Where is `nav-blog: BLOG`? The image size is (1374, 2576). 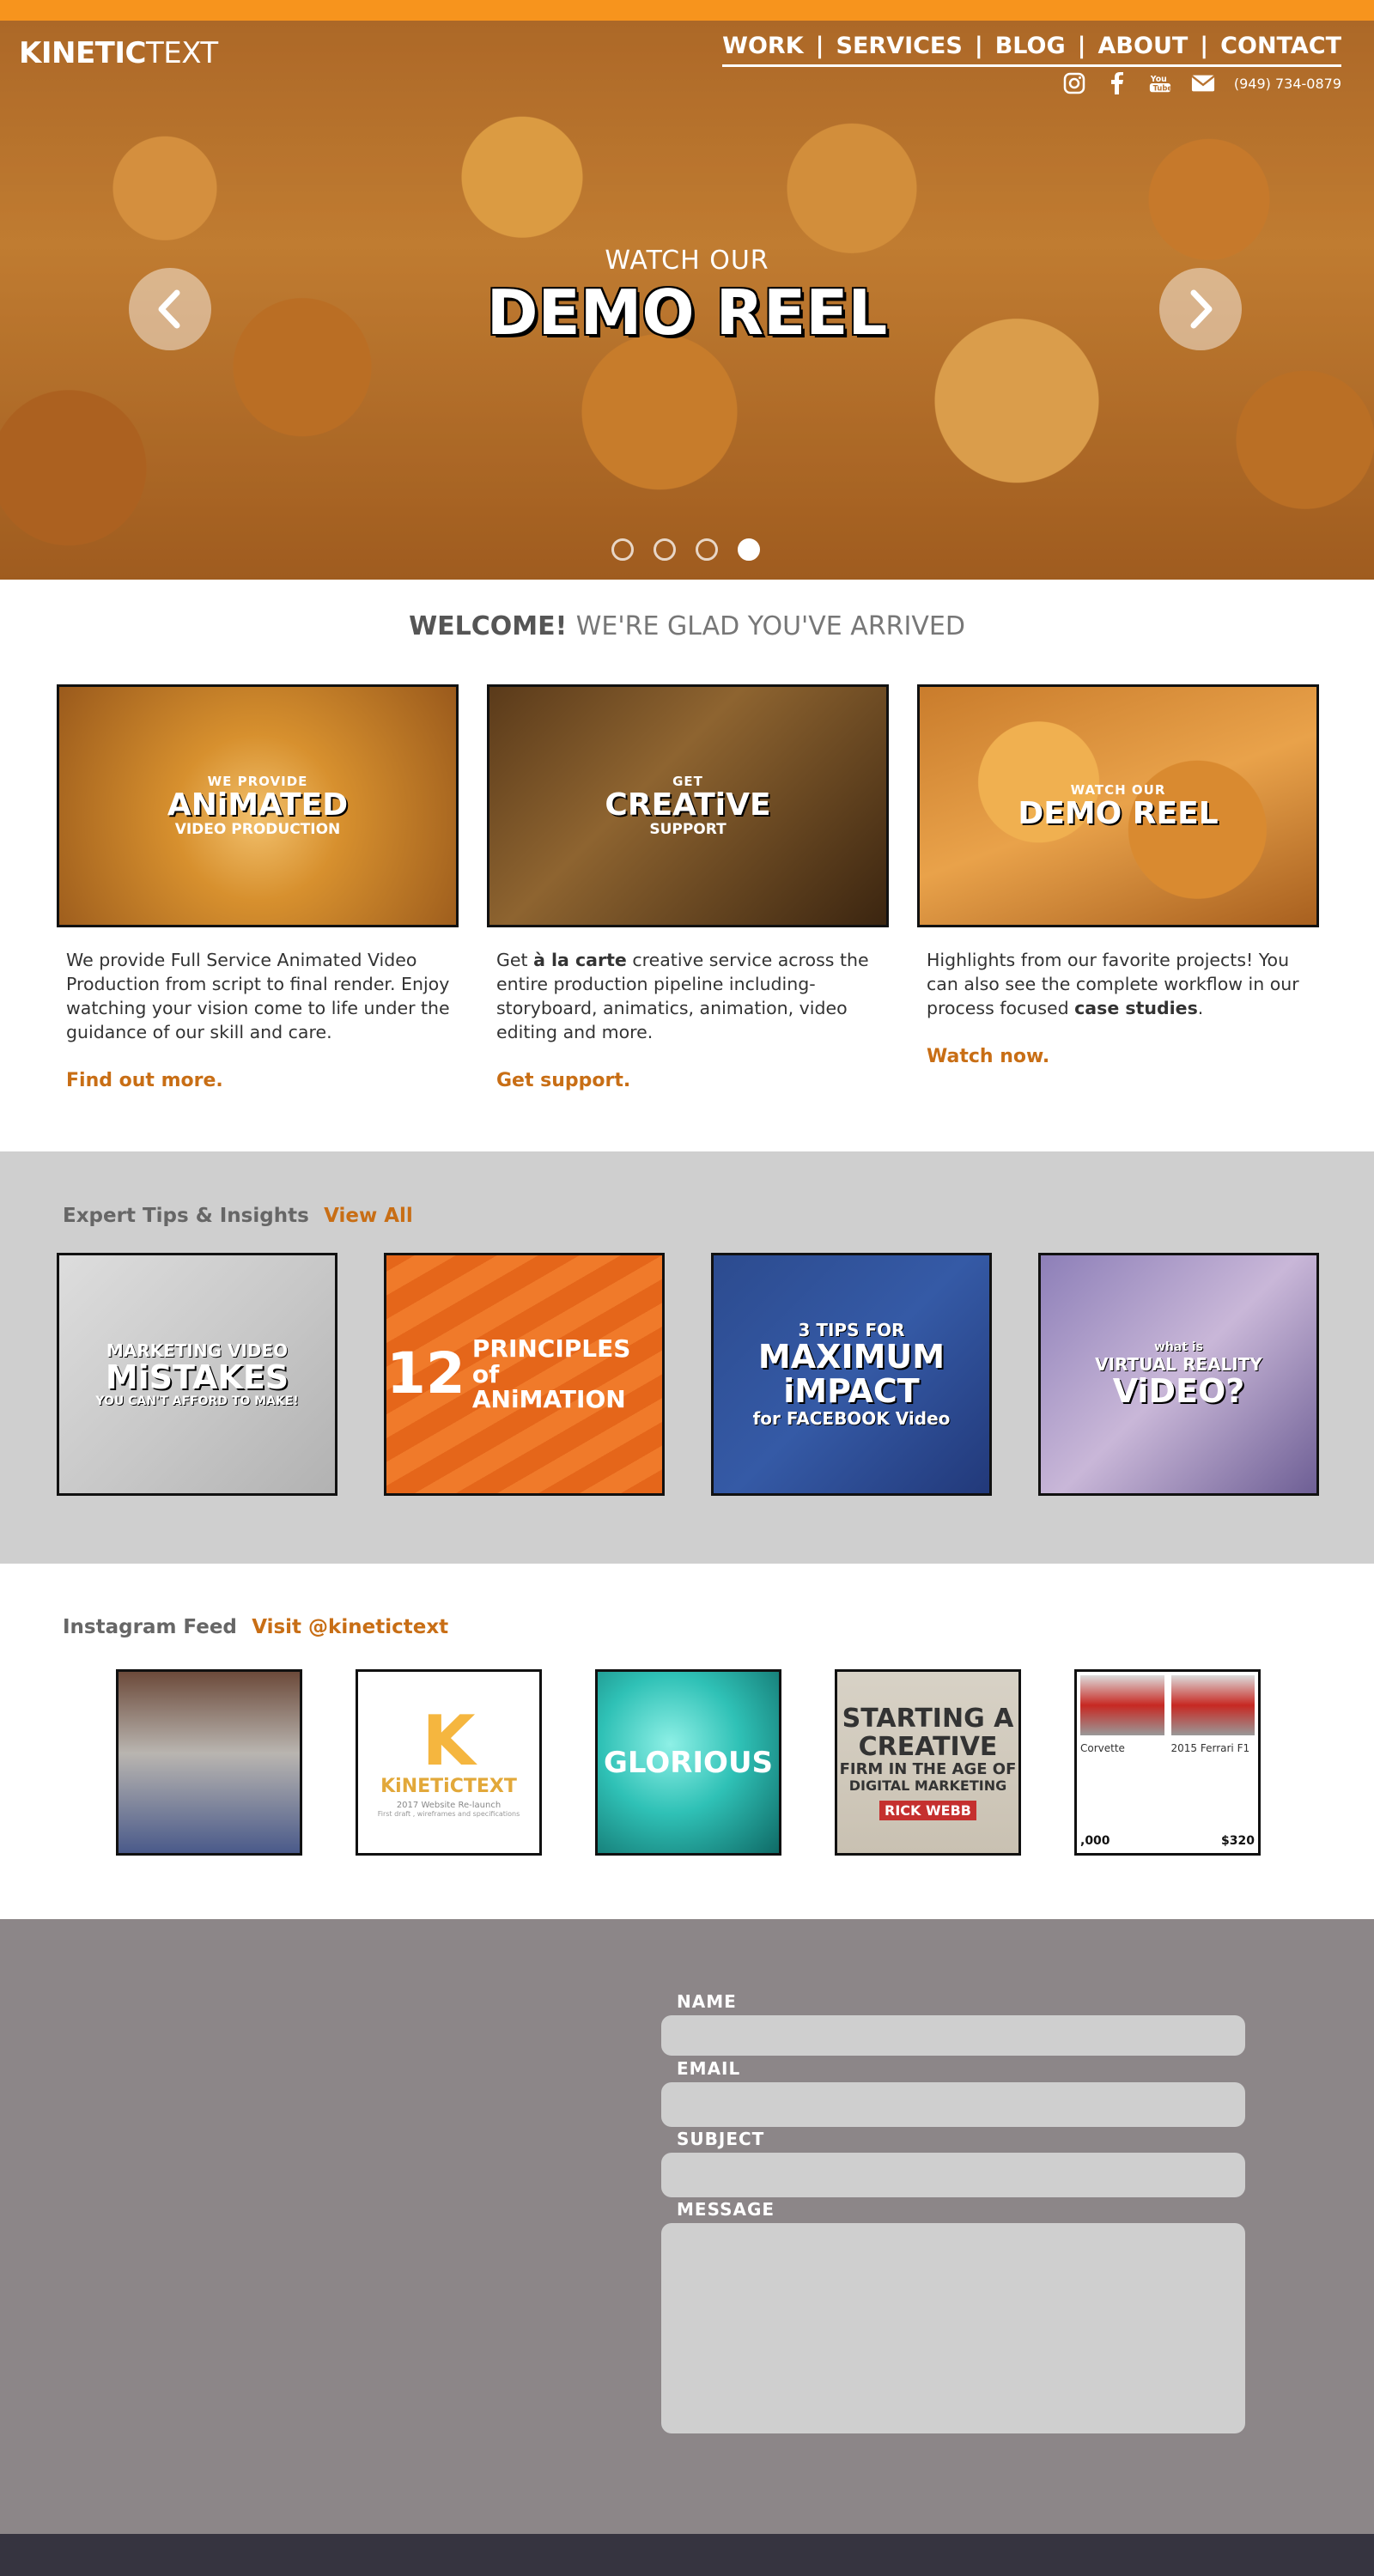
nav-blog: BLOG is located at coordinates (1030, 46).